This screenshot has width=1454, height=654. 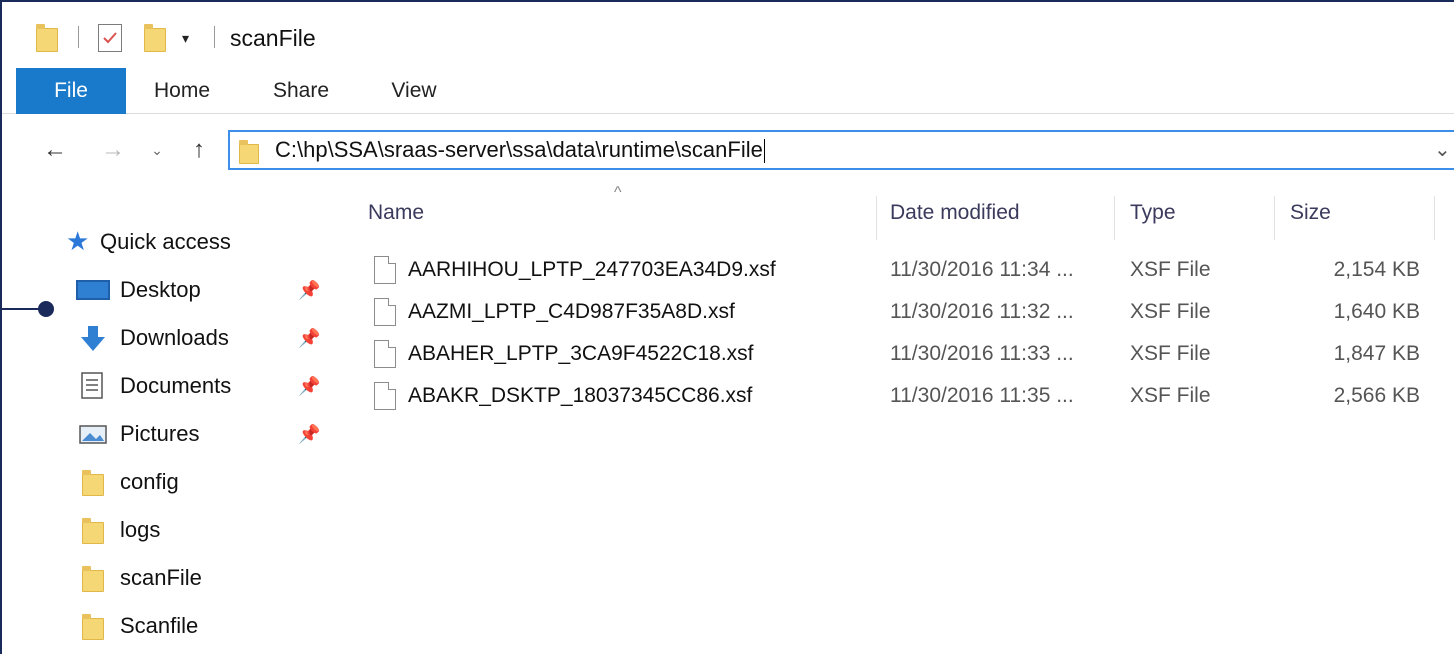 What do you see at coordinates (71, 91) in the screenshot?
I see `tab-file: File` at bounding box center [71, 91].